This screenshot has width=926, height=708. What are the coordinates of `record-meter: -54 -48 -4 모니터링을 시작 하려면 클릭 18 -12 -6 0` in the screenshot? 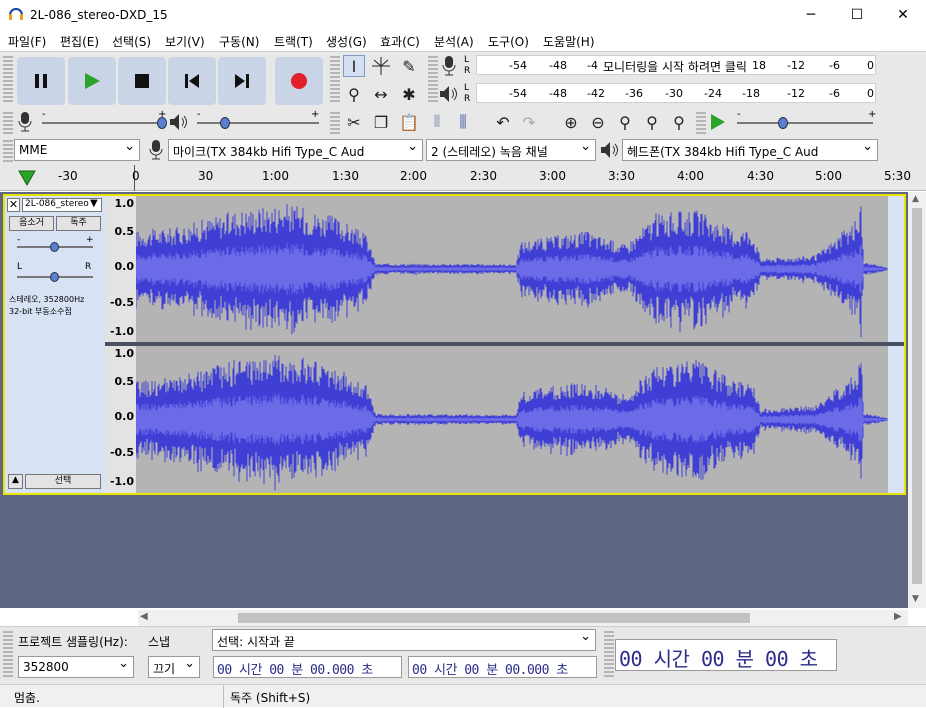 It's located at (676, 65).